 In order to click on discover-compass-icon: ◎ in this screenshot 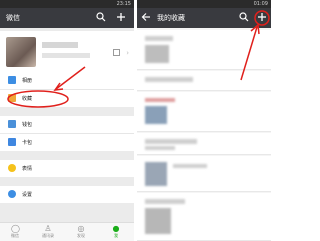, I will do `click(81, 228)`.